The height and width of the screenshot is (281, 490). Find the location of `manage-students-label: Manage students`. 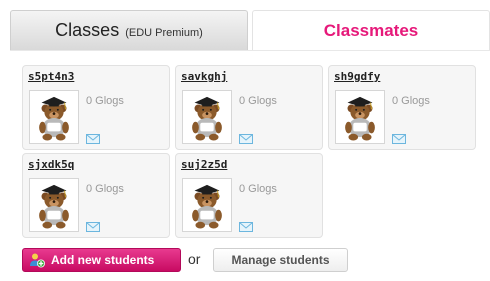

manage-students-label: Manage students is located at coordinates (280, 260).